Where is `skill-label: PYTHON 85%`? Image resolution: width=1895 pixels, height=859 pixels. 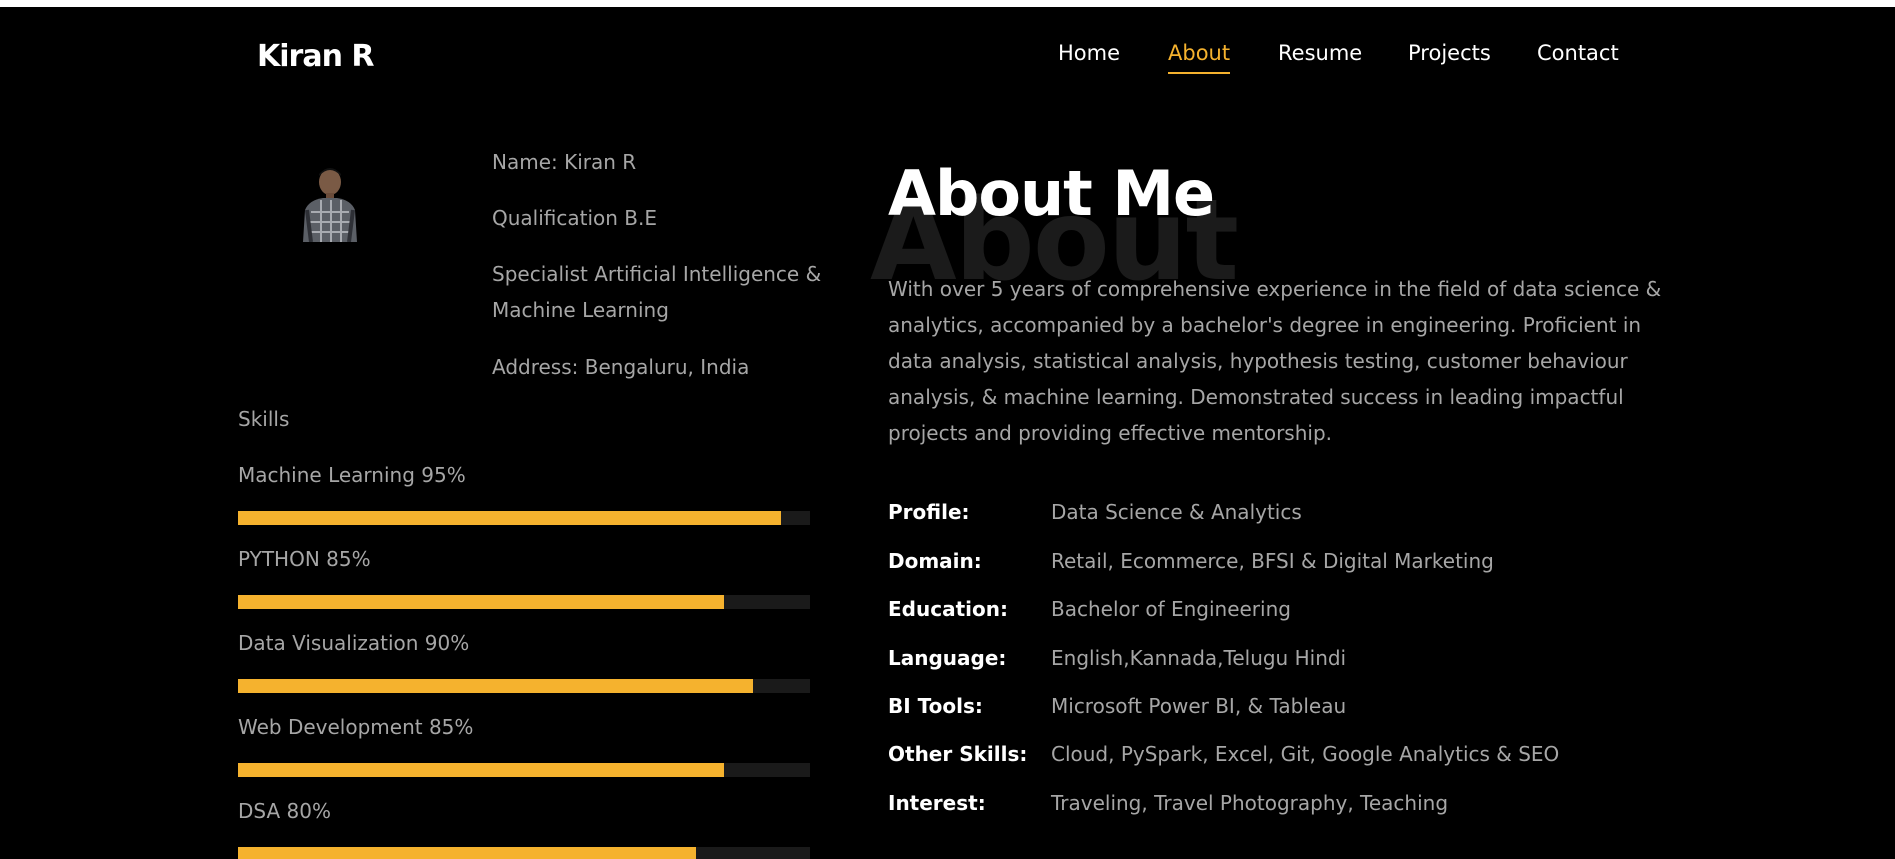
skill-label: PYTHON 85% is located at coordinates (304, 559).